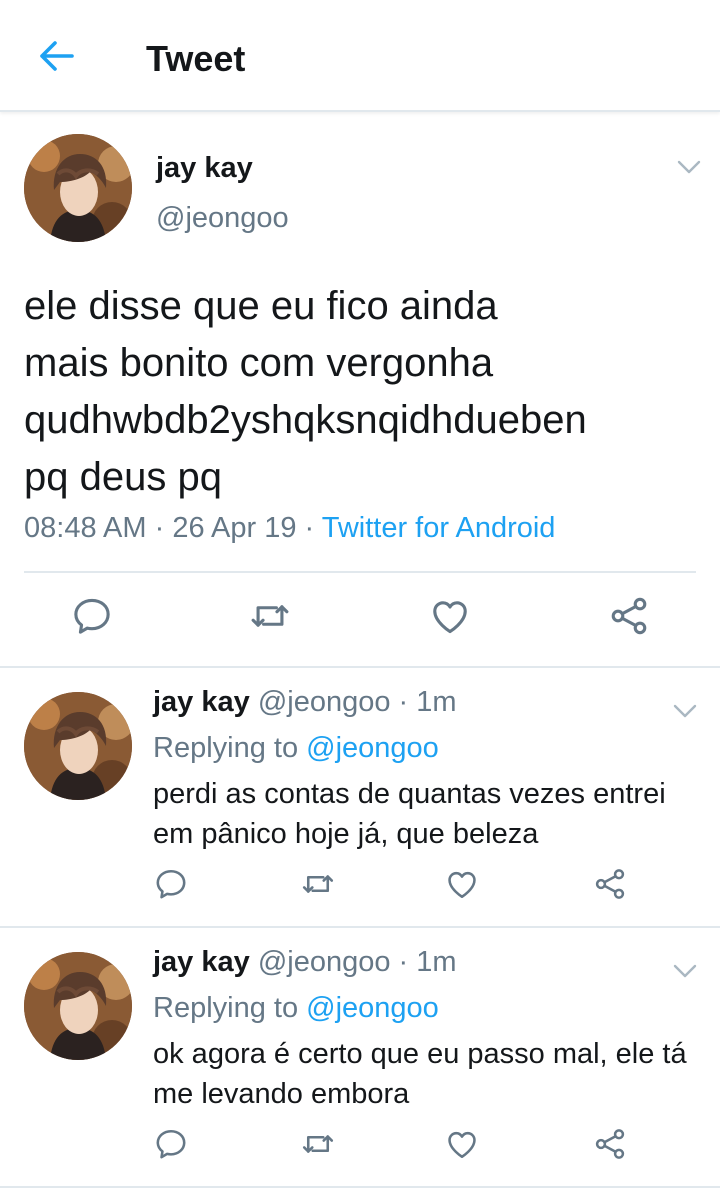  Describe the element at coordinates (261, 306) in the screenshot. I see `tweet-text-line: ele disse que eu fico ainda` at that location.